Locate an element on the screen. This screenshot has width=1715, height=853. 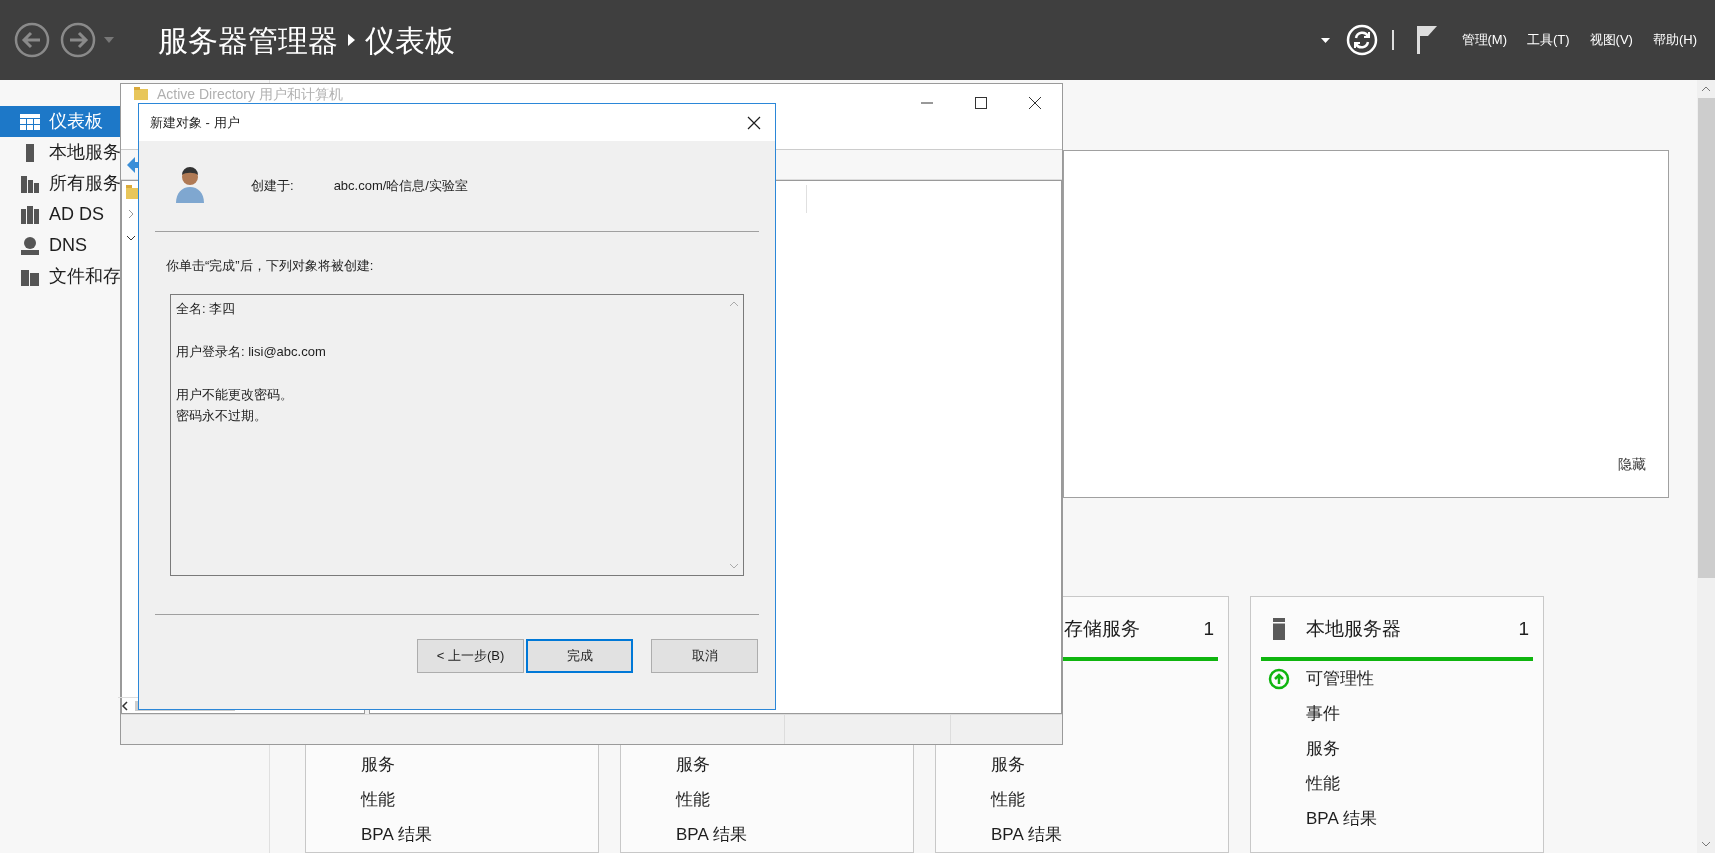
summary-line: 密码永不过期。 is located at coordinates (222, 415).